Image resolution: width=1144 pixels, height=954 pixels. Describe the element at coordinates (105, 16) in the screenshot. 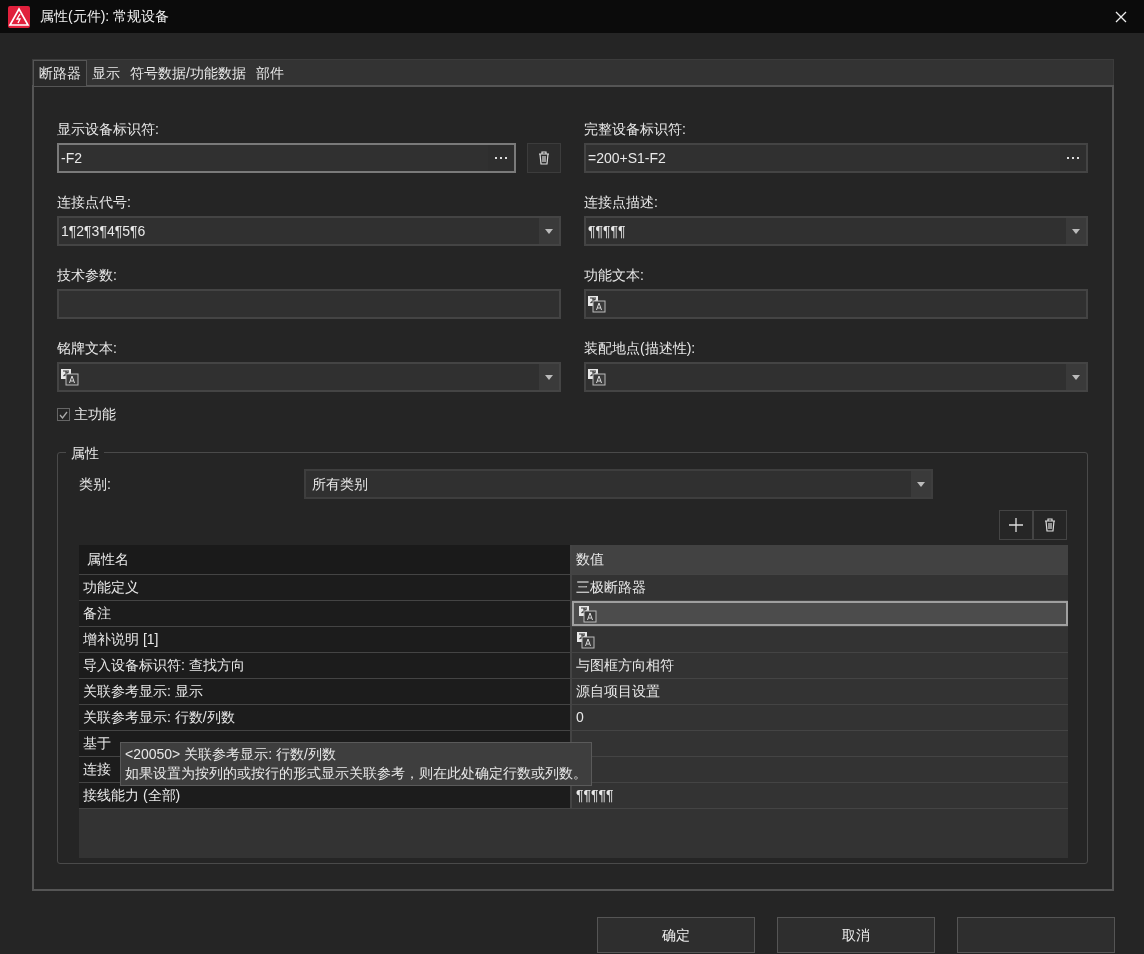

I see `window-title: 属性(元件): 常规设备` at that location.